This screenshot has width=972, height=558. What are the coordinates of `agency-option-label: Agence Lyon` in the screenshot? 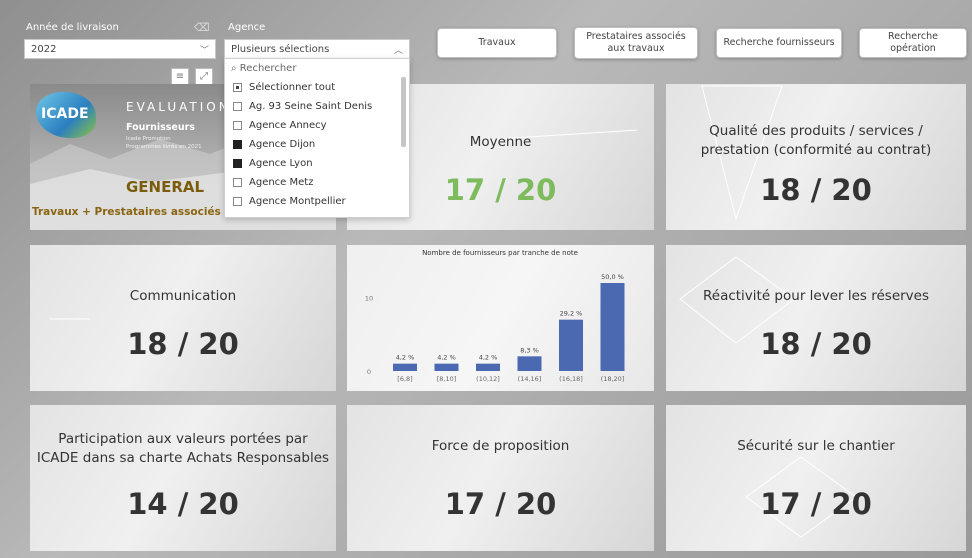 It's located at (281, 163).